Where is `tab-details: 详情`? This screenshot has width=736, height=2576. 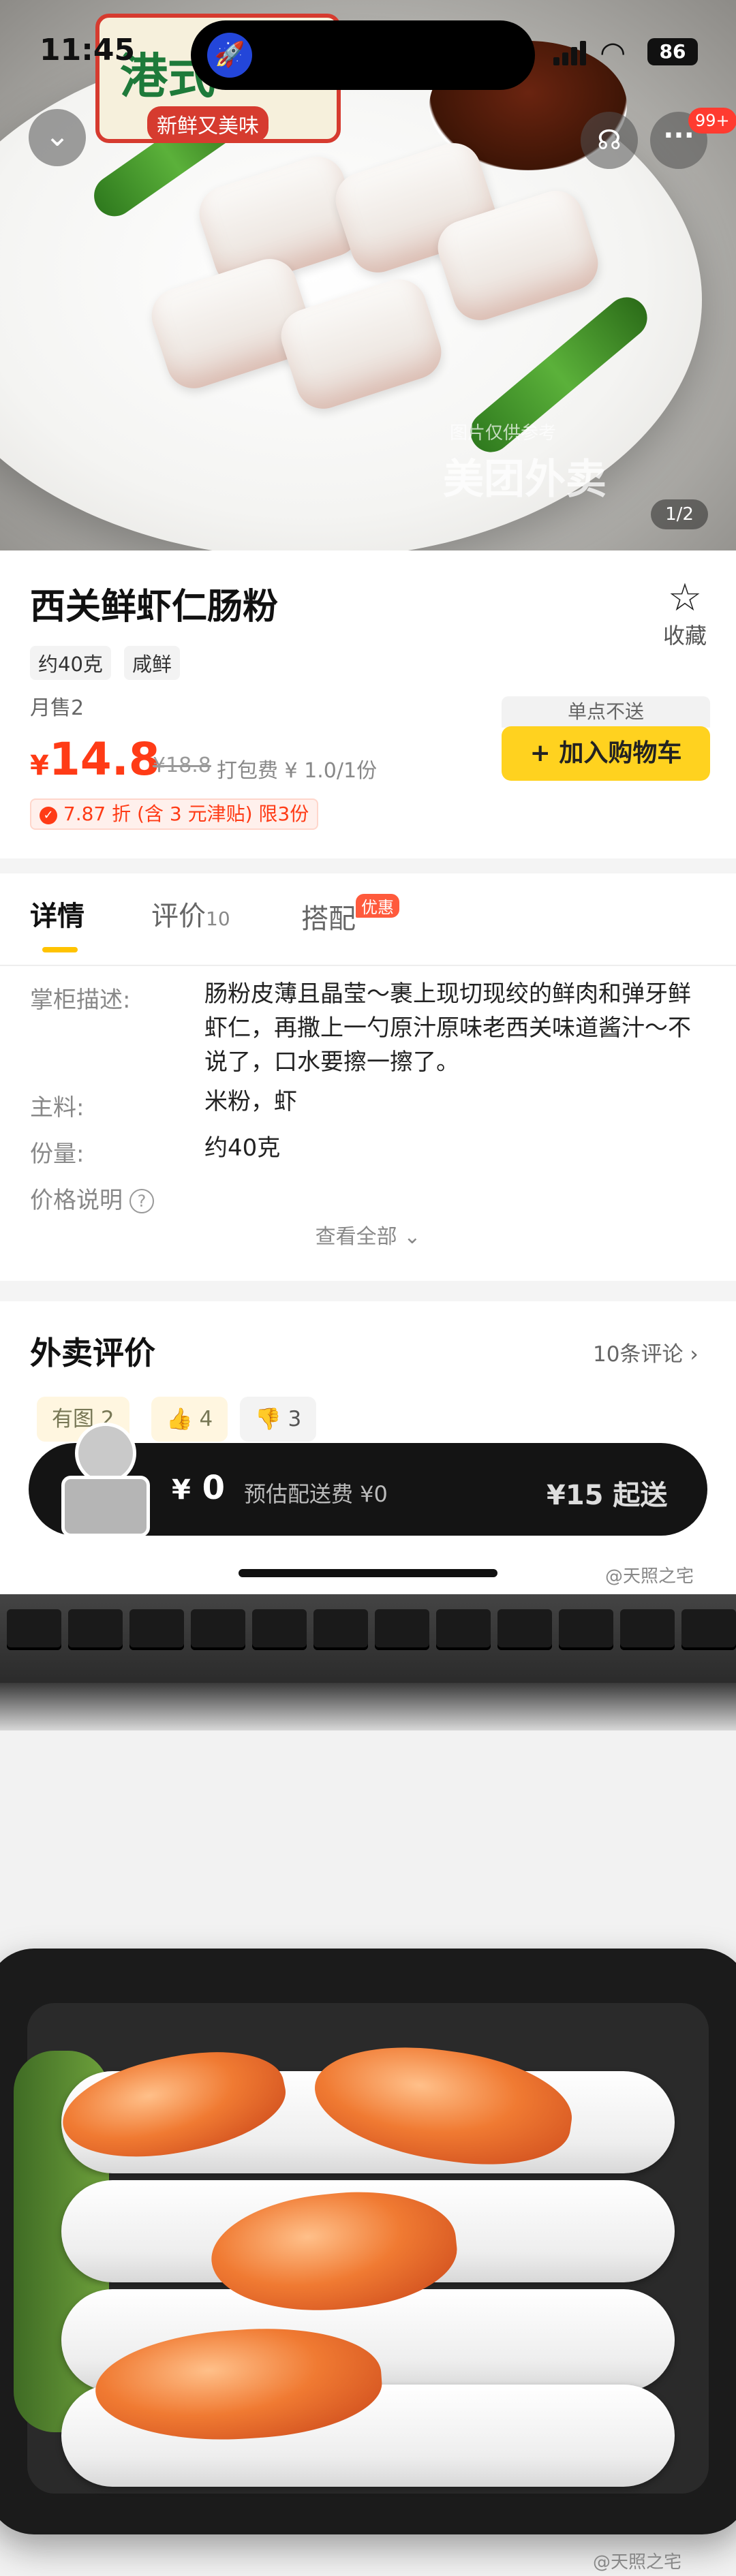 tab-details: 详情 is located at coordinates (57, 913).